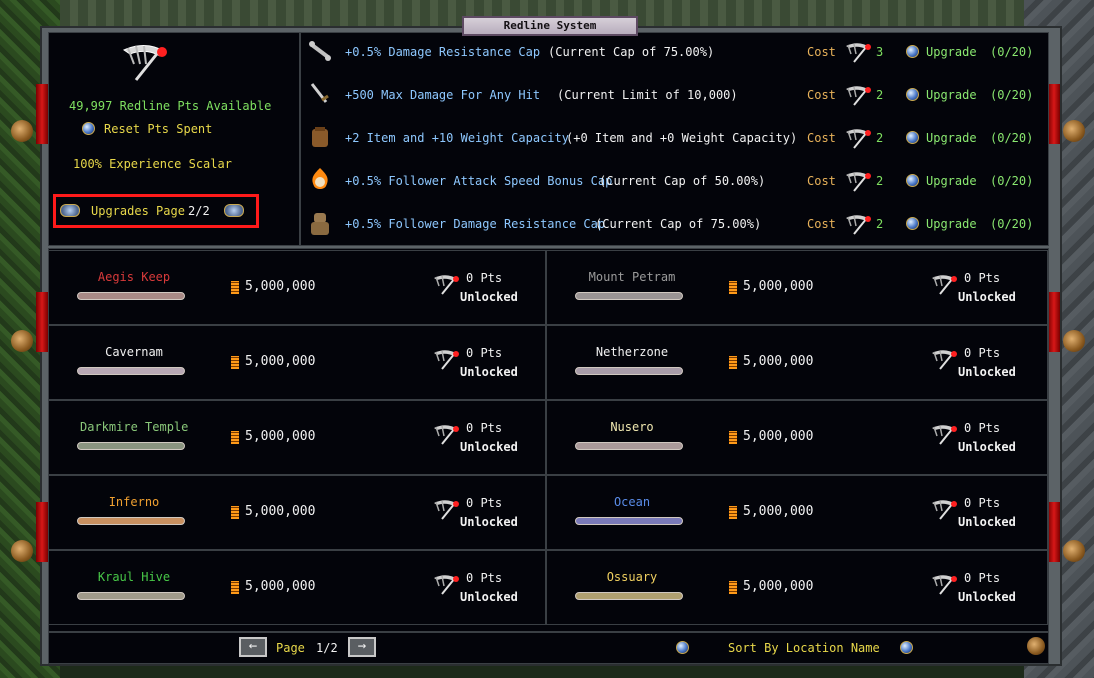 The height and width of the screenshot is (678, 1094). Describe the element at coordinates (144, 63) in the screenshot. I see `scythe-logo-icon` at that location.